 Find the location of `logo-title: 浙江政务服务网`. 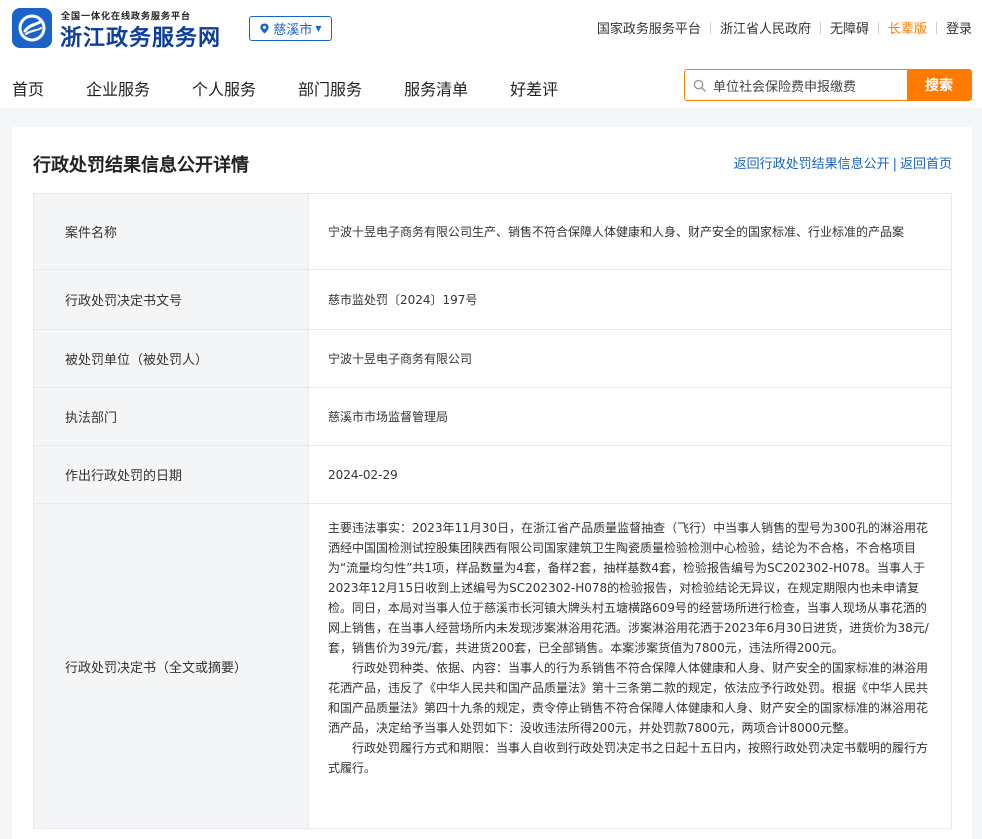

logo-title: 浙江政务服务网 is located at coordinates (140, 36).